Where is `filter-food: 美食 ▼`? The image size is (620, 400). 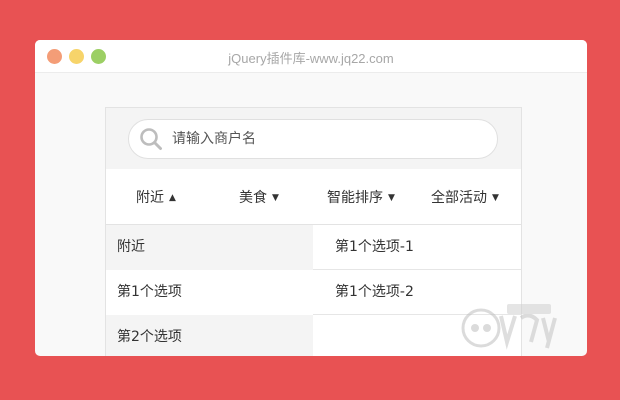
filter-food: 美食 ▼ is located at coordinates (259, 197).